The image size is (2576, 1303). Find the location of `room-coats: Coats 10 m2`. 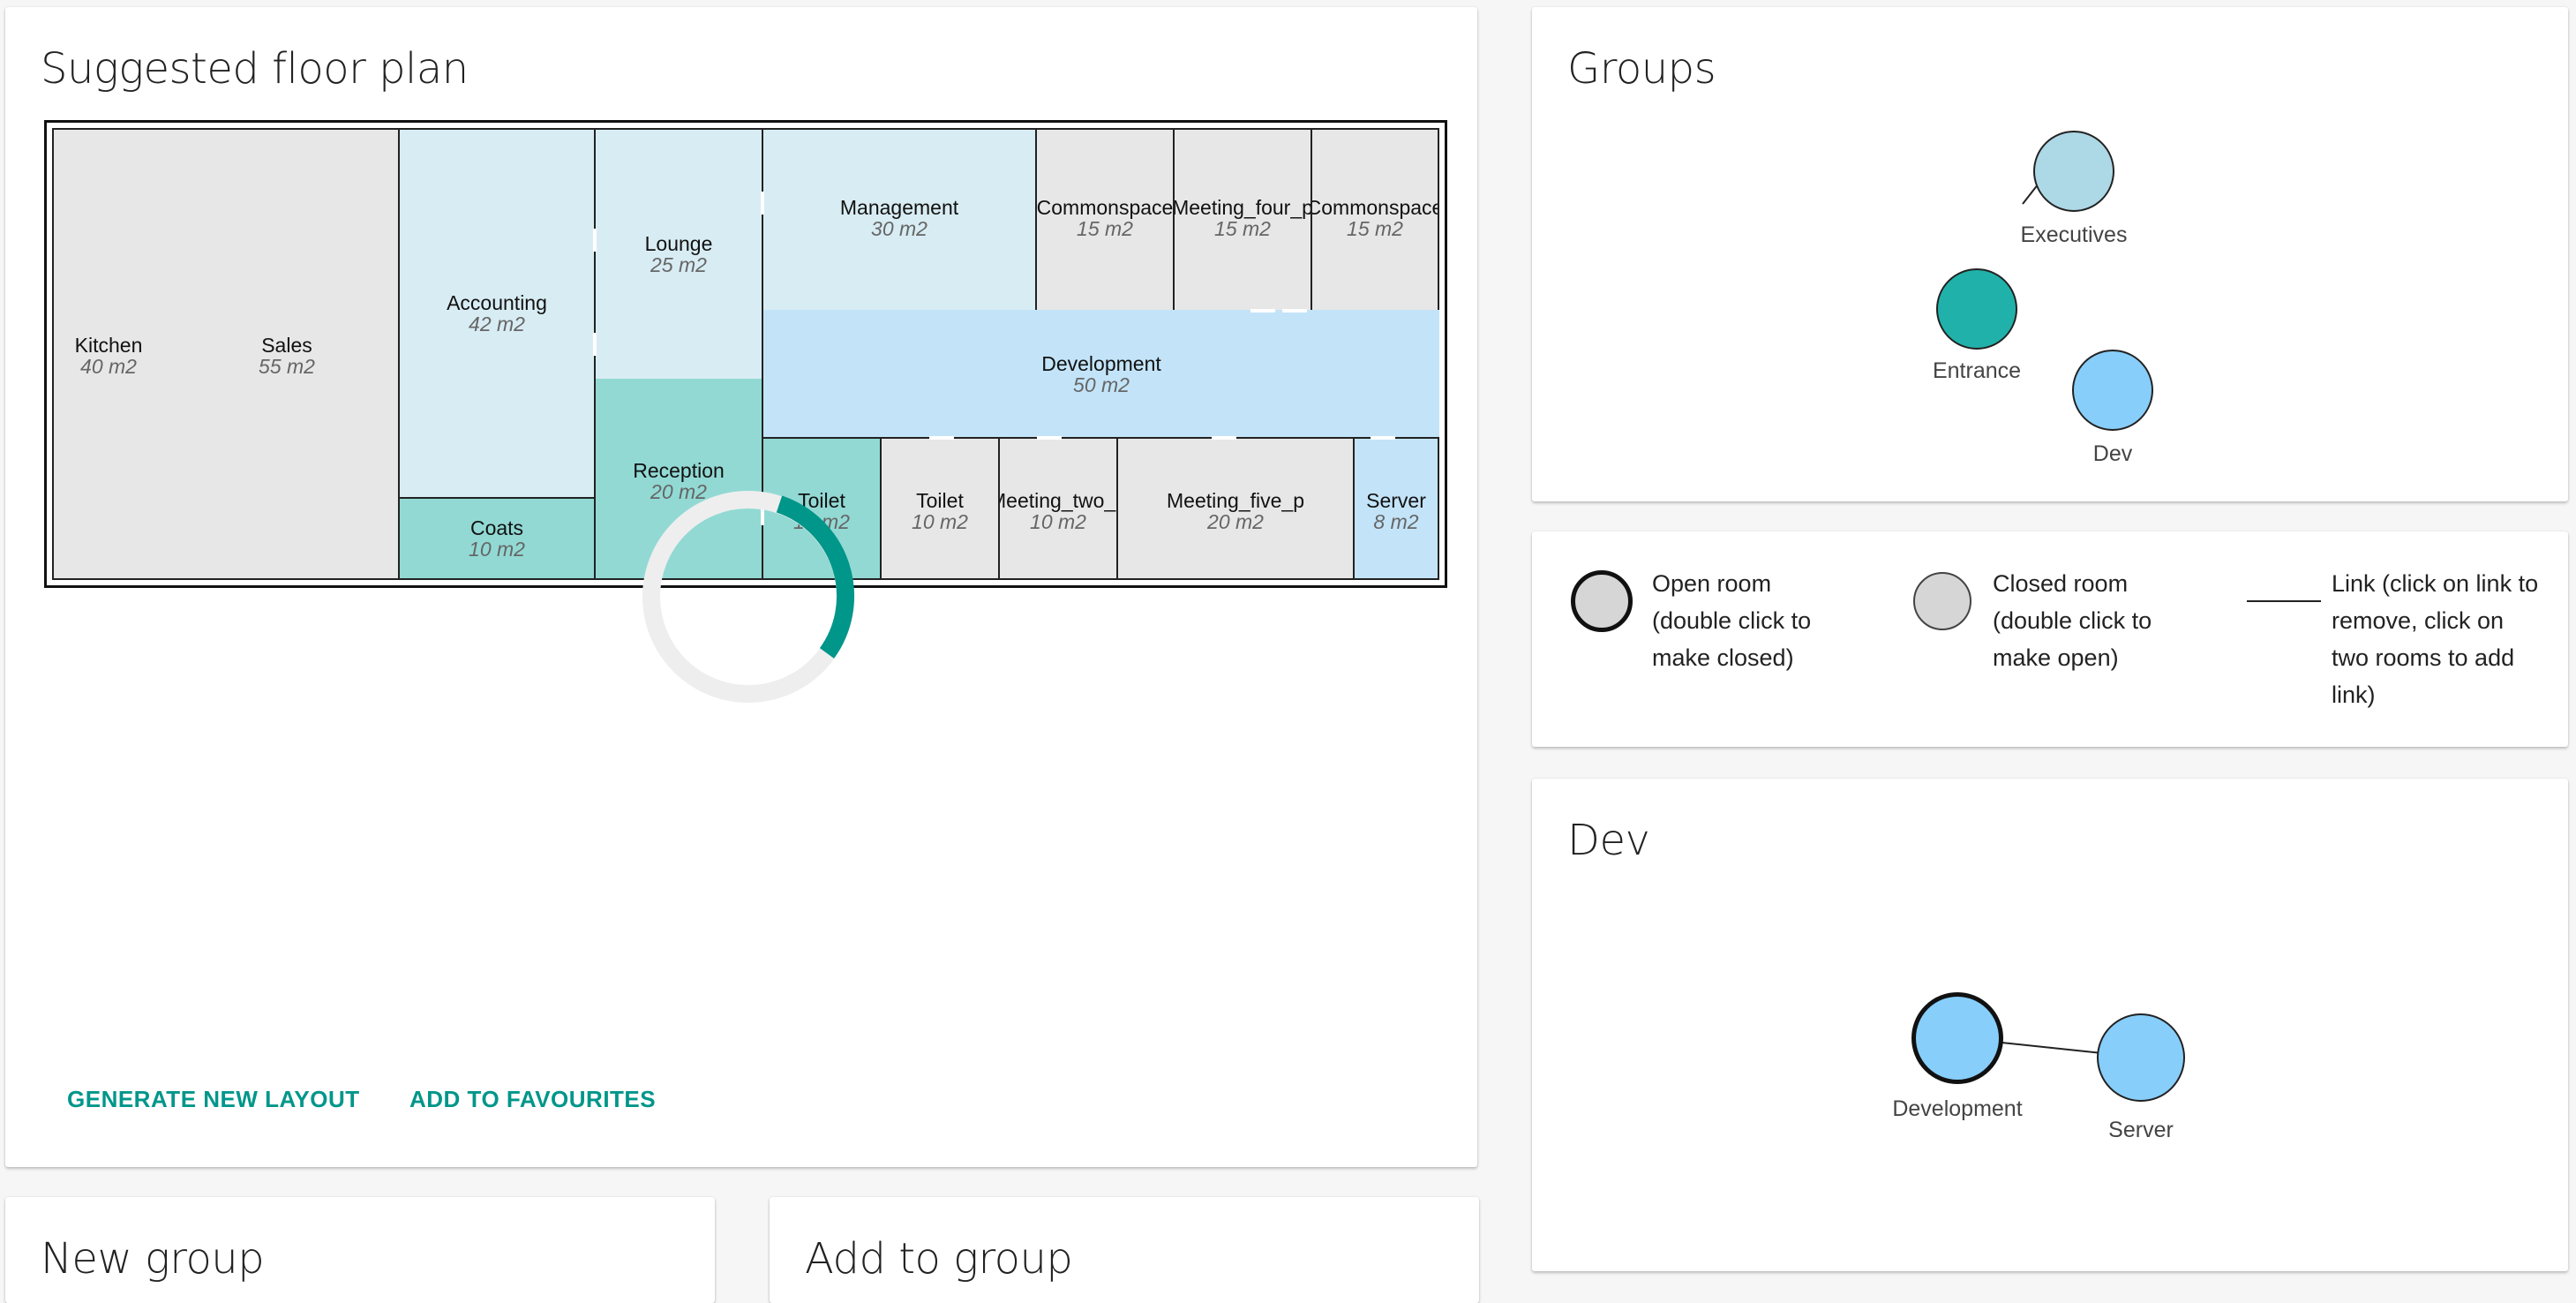

room-coats: Coats 10 m2 is located at coordinates (497, 538).